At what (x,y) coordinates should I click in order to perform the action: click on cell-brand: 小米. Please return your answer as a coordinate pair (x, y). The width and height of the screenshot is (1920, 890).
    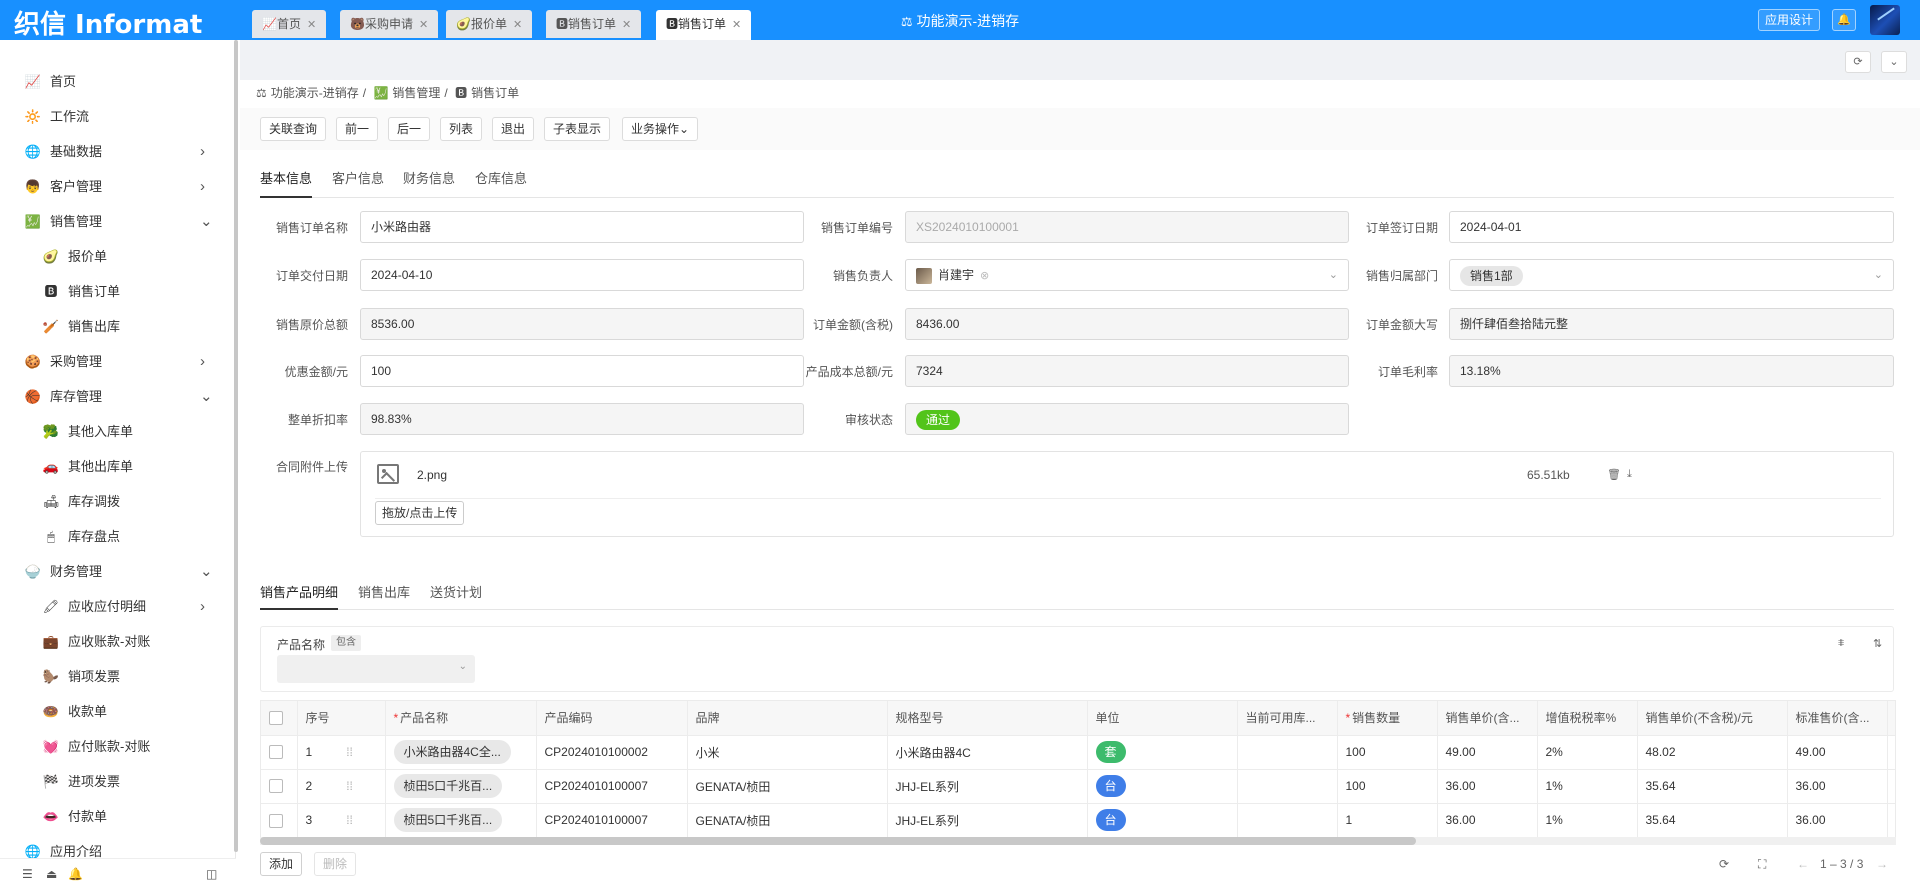
    Looking at the image, I should click on (787, 751).